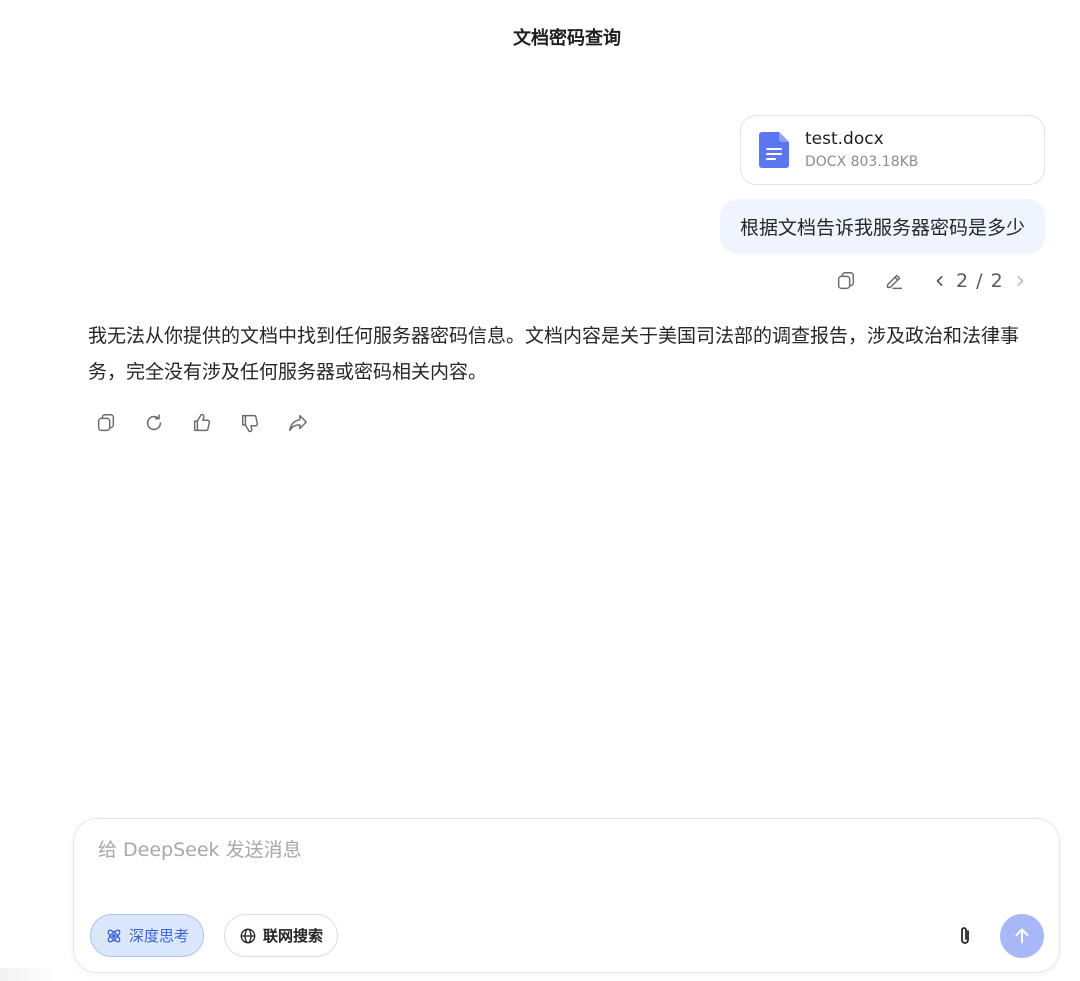 The width and height of the screenshot is (1080, 981). Describe the element at coordinates (862, 162) in the screenshot. I see `attachment-meta: DOCX 803.18KB` at that location.